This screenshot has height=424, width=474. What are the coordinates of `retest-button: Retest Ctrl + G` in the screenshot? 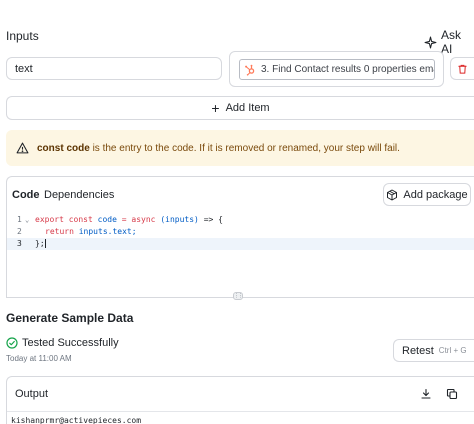 It's located at (433, 350).